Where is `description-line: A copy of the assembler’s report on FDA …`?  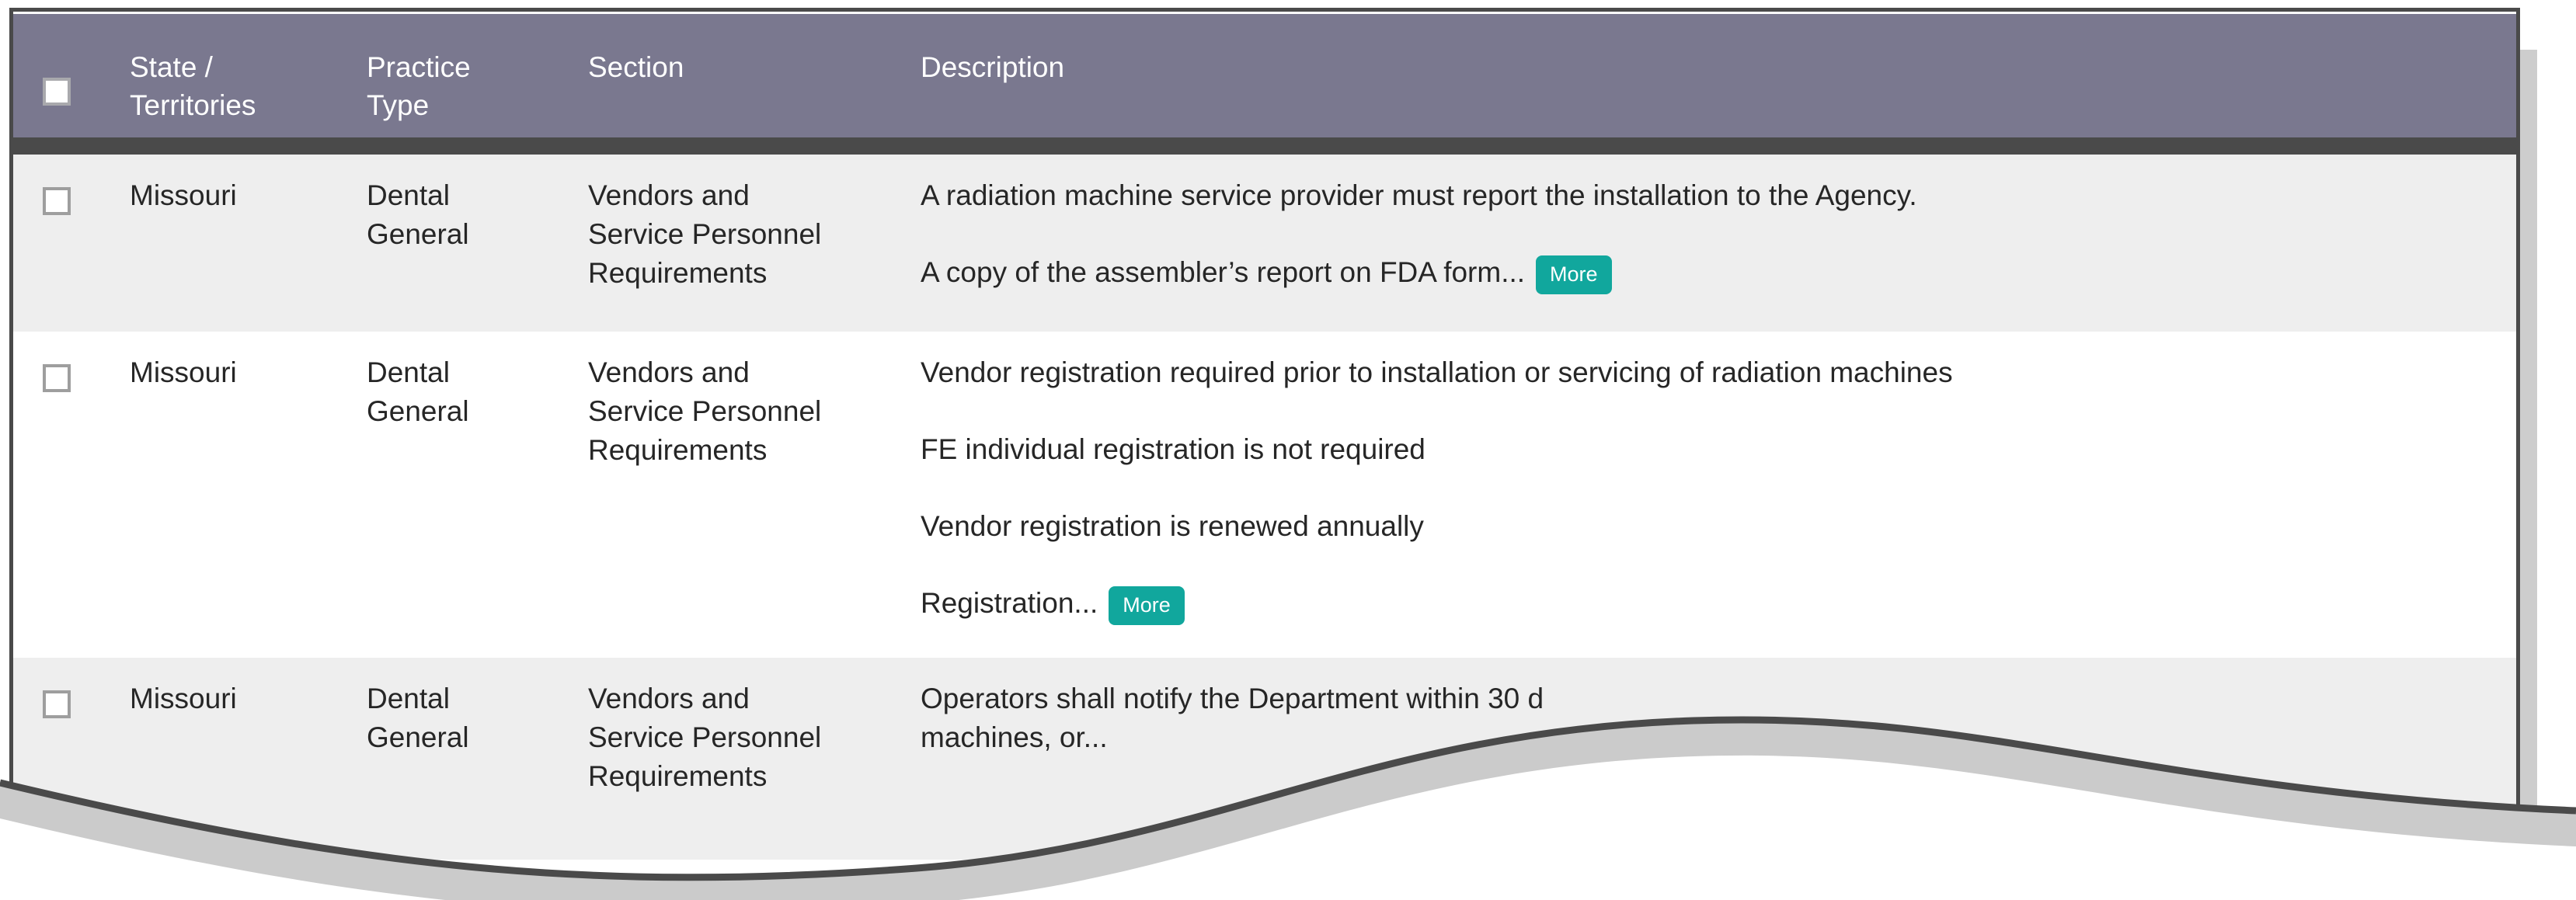
description-line: A copy of the assembler’s report on FDA … is located at coordinates (1711, 273).